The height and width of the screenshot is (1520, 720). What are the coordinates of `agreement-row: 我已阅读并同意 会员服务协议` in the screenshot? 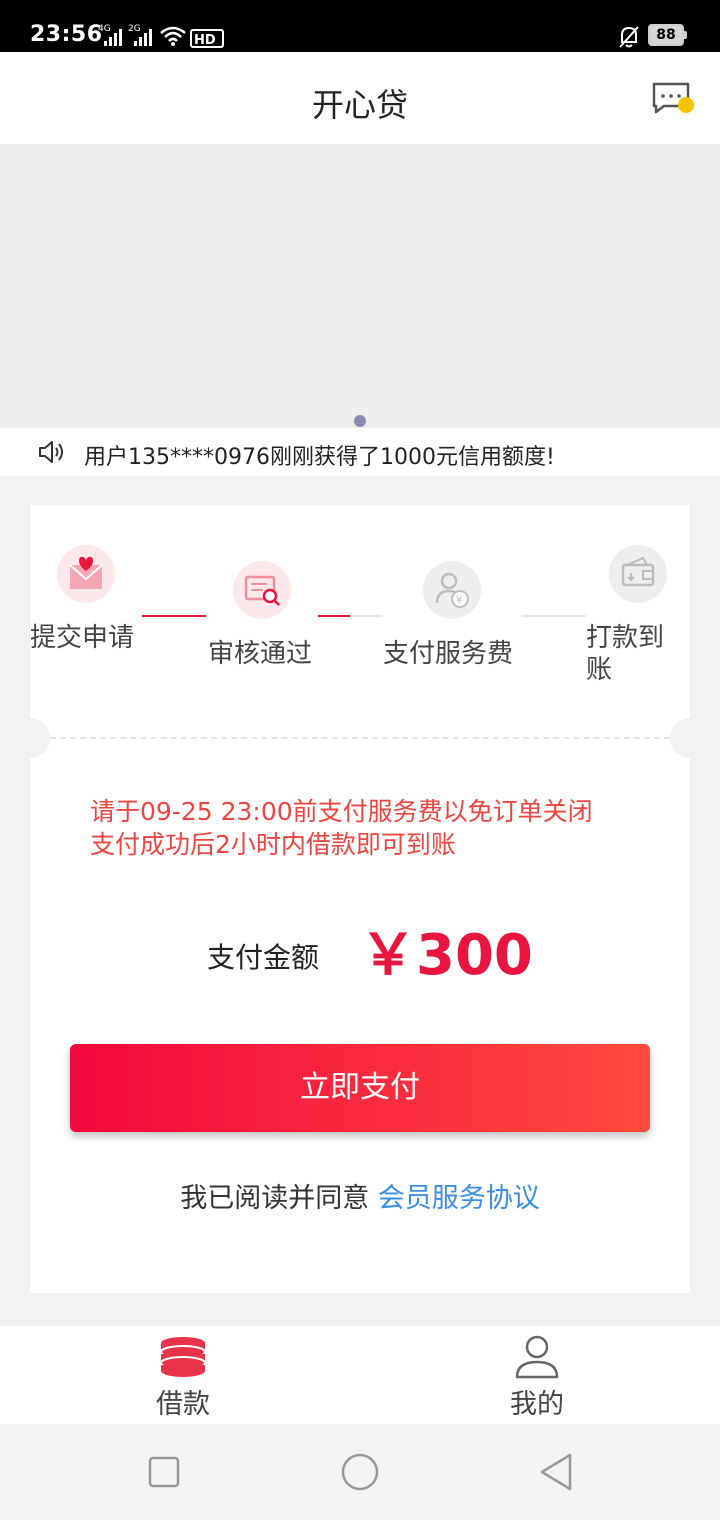 It's located at (360, 1195).